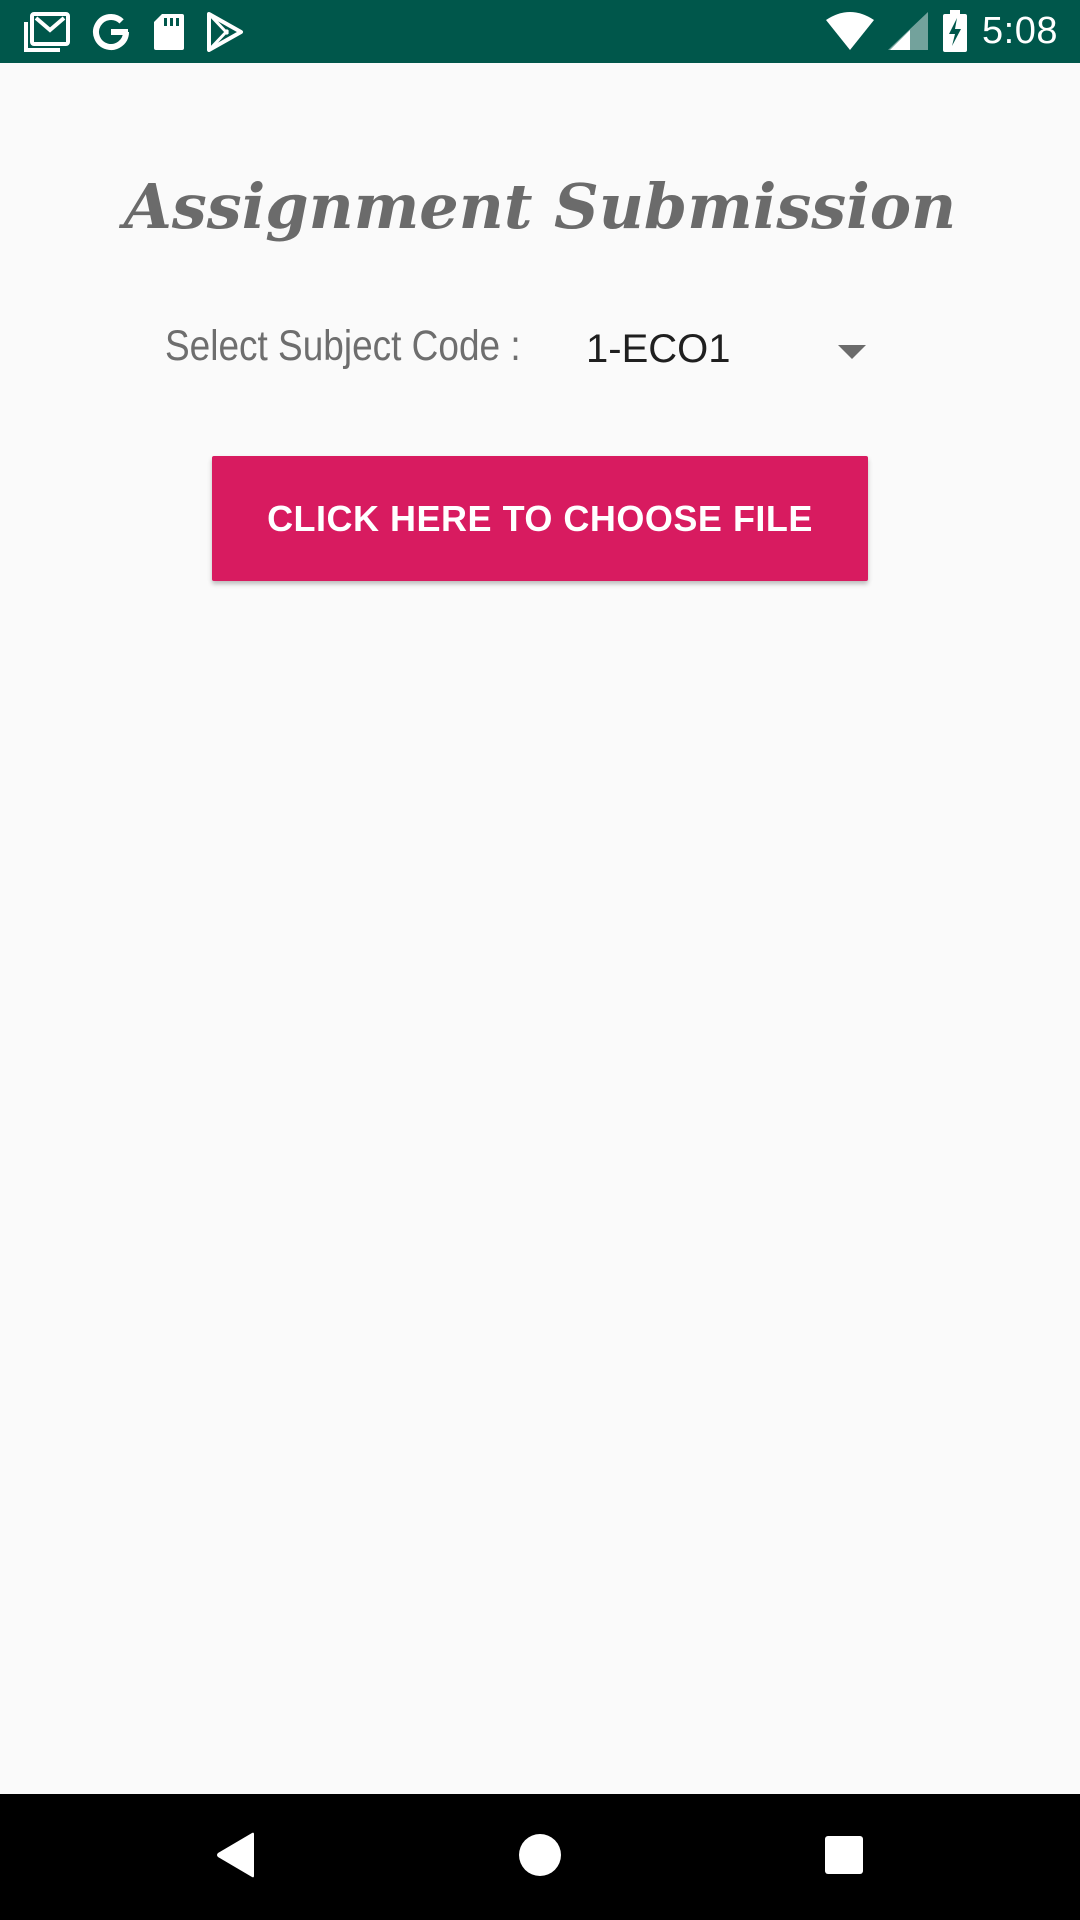 This screenshot has width=1080, height=1920. I want to click on cell-signal-icon, so click(908, 31).